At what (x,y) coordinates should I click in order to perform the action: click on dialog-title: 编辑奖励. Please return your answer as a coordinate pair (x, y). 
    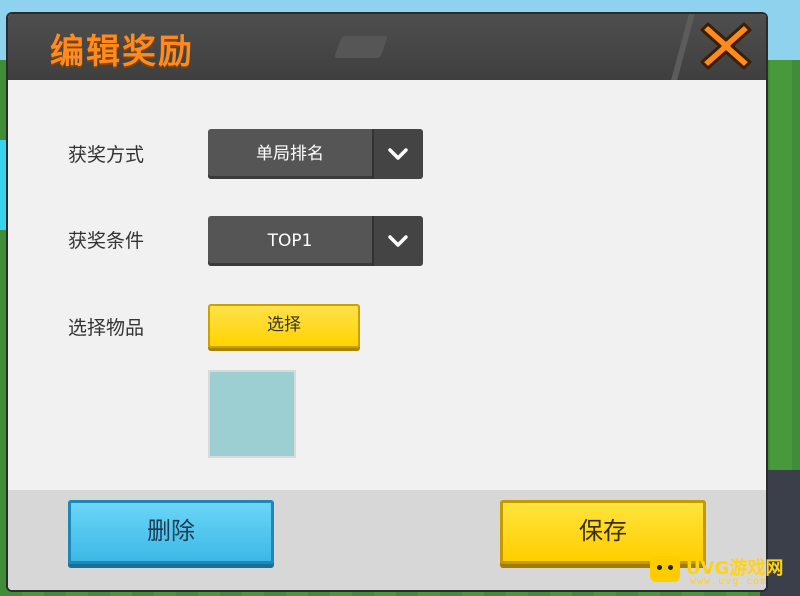
    Looking at the image, I should click on (122, 52).